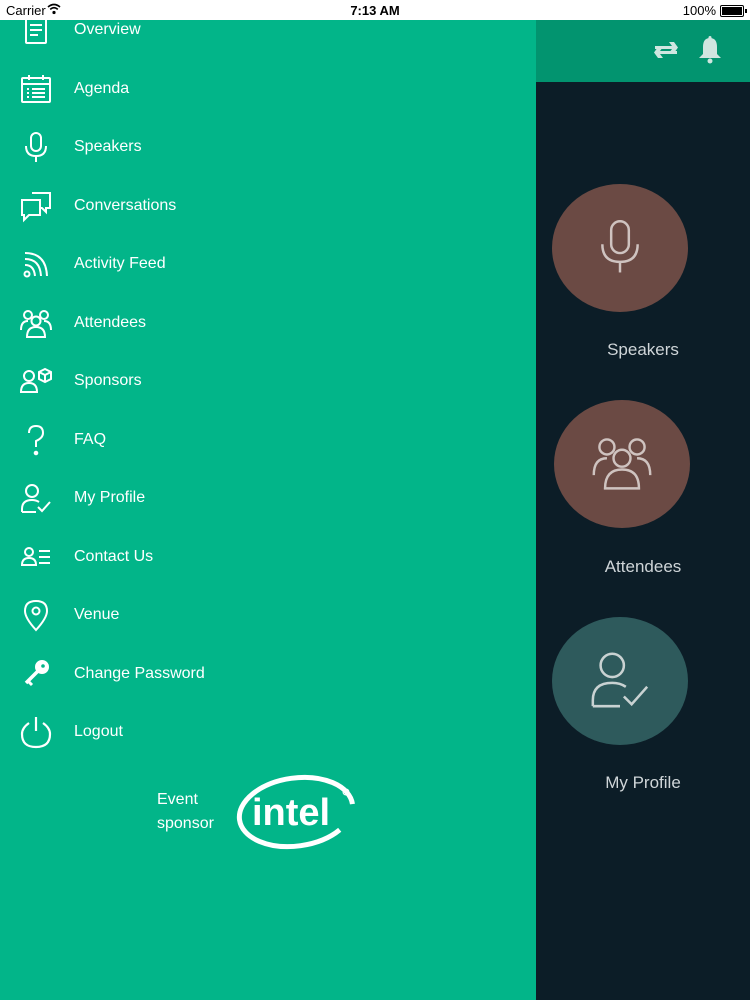 This screenshot has width=750, height=1000. Describe the element at coordinates (699, 10) in the screenshot. I see `battery-percent: 100%` at that location.